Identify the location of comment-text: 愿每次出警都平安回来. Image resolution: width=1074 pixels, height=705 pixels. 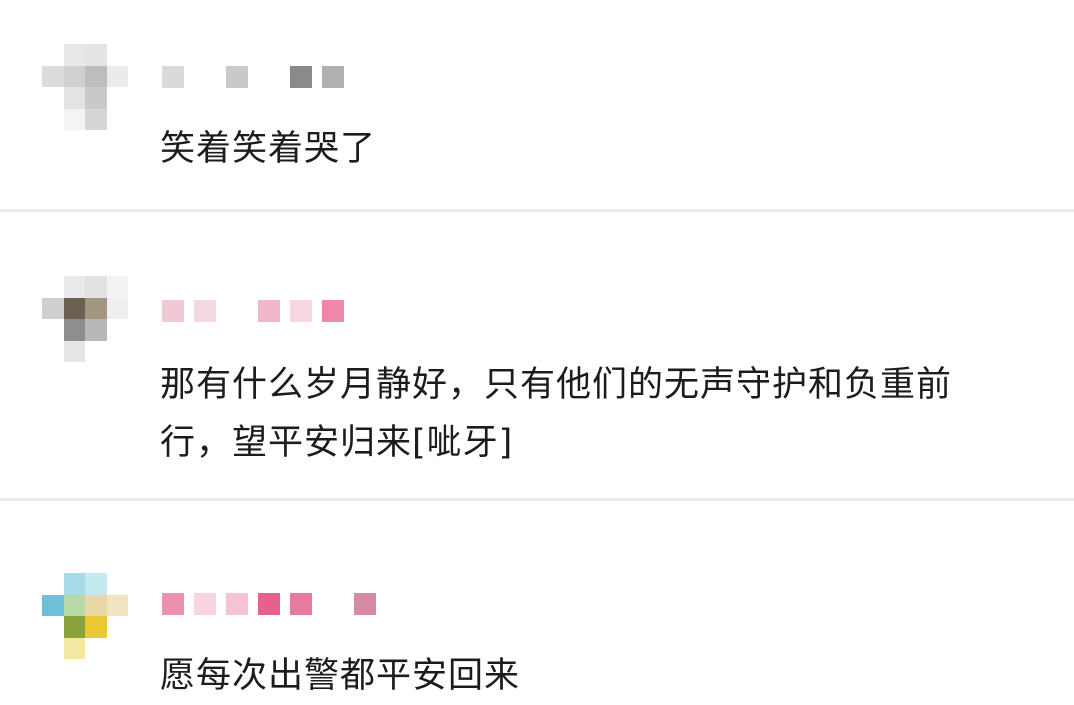
(340, 676).